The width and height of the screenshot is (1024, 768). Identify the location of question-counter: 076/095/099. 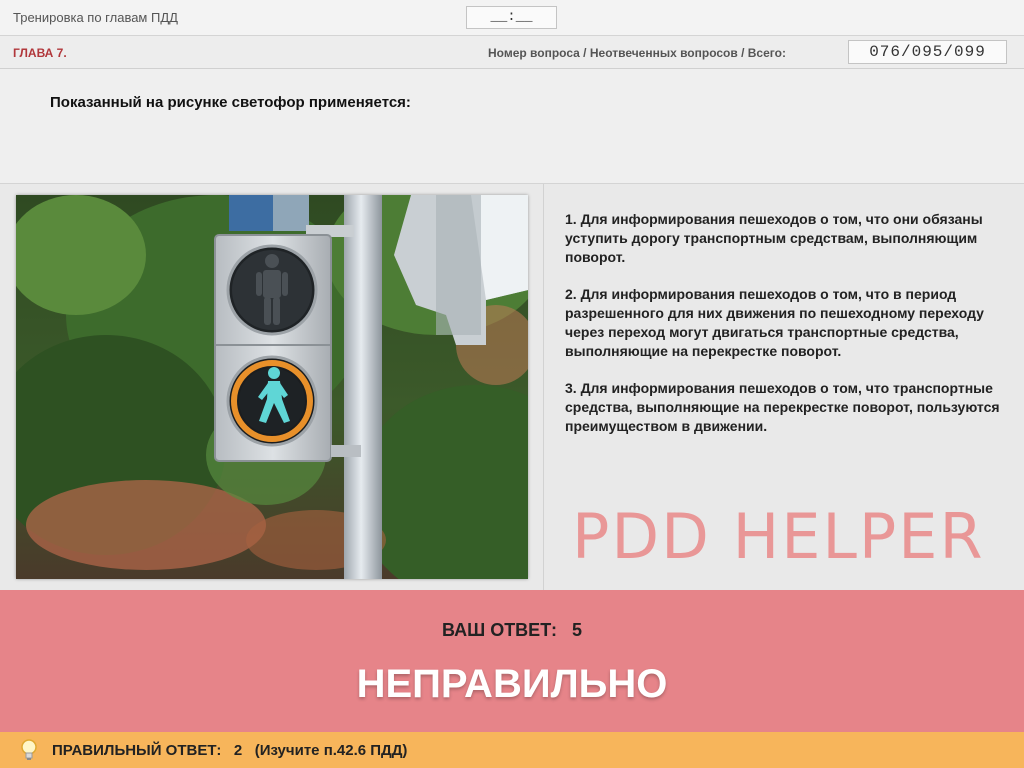
(927, 52).